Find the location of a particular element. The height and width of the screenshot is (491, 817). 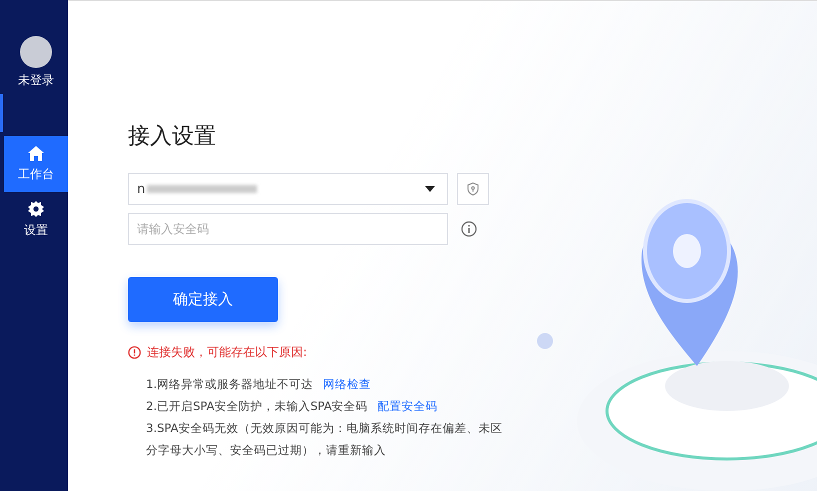

home-icon is located at coordinates (36, 153).